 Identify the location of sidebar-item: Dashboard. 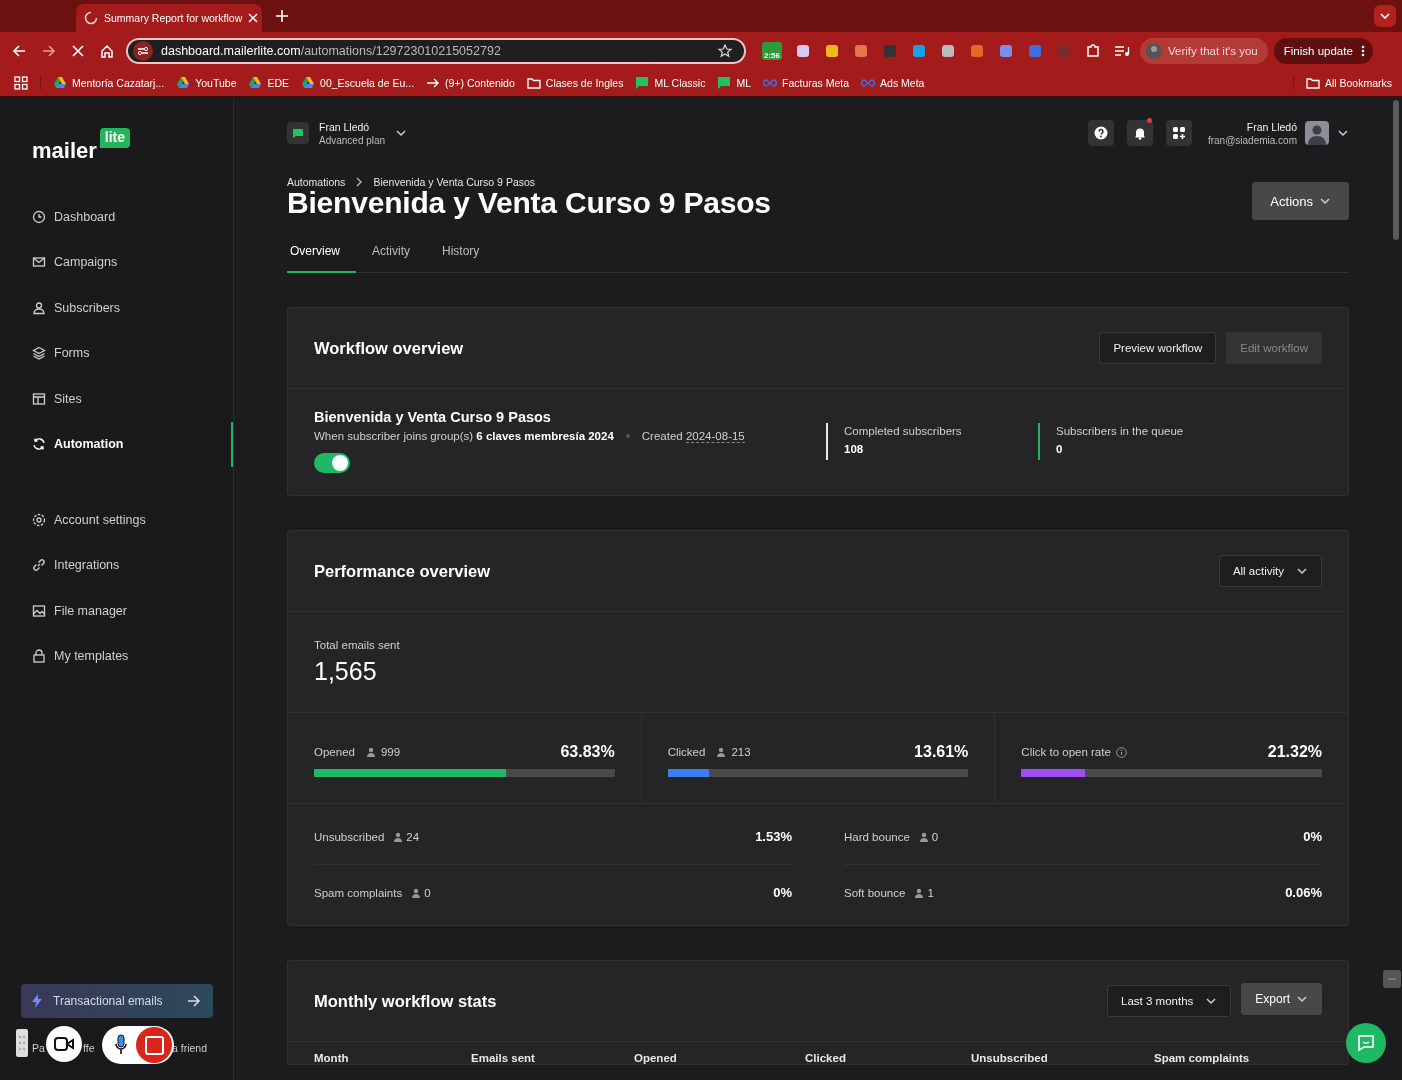
(116, 217).